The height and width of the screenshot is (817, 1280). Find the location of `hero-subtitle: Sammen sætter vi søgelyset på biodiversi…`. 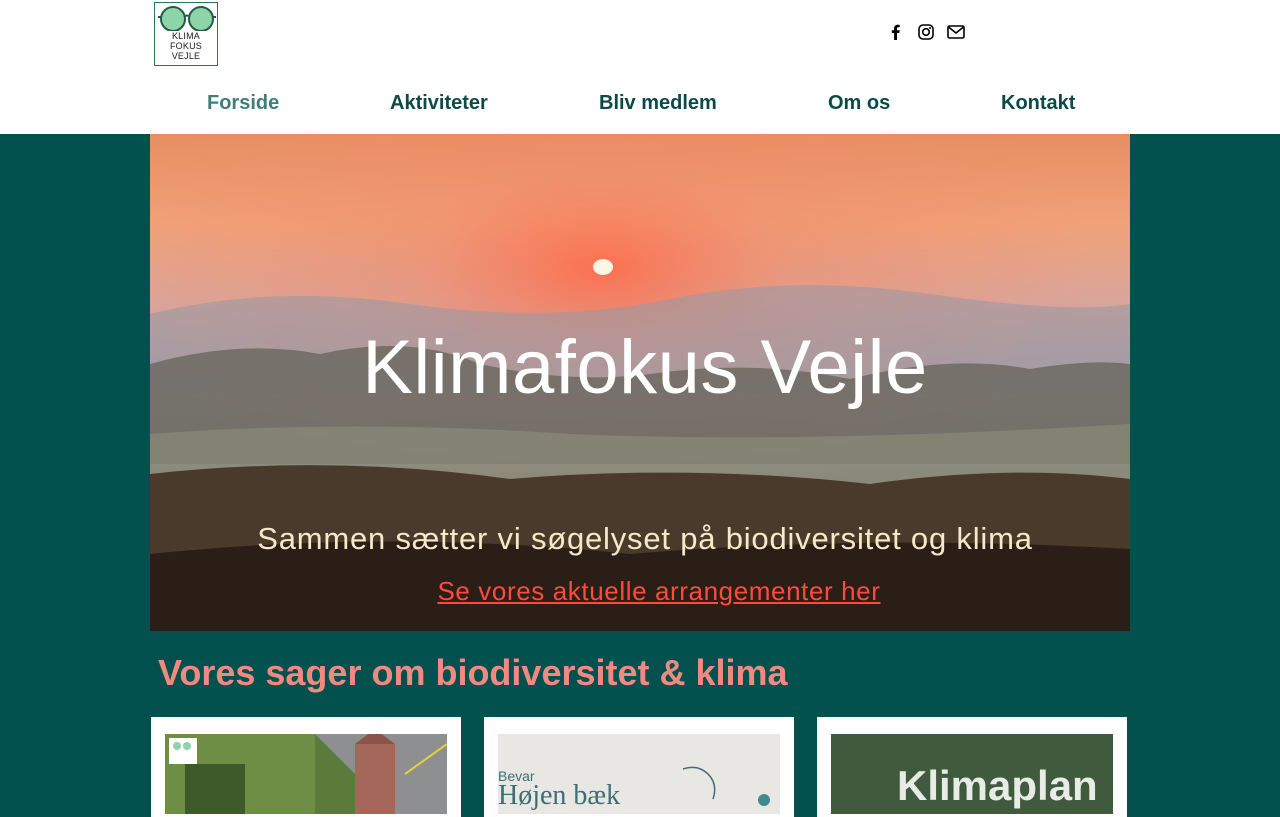

hero-subtitle: Sammen sætter vi søgelyset på biodiversi… is located at coordinates (645, 538).